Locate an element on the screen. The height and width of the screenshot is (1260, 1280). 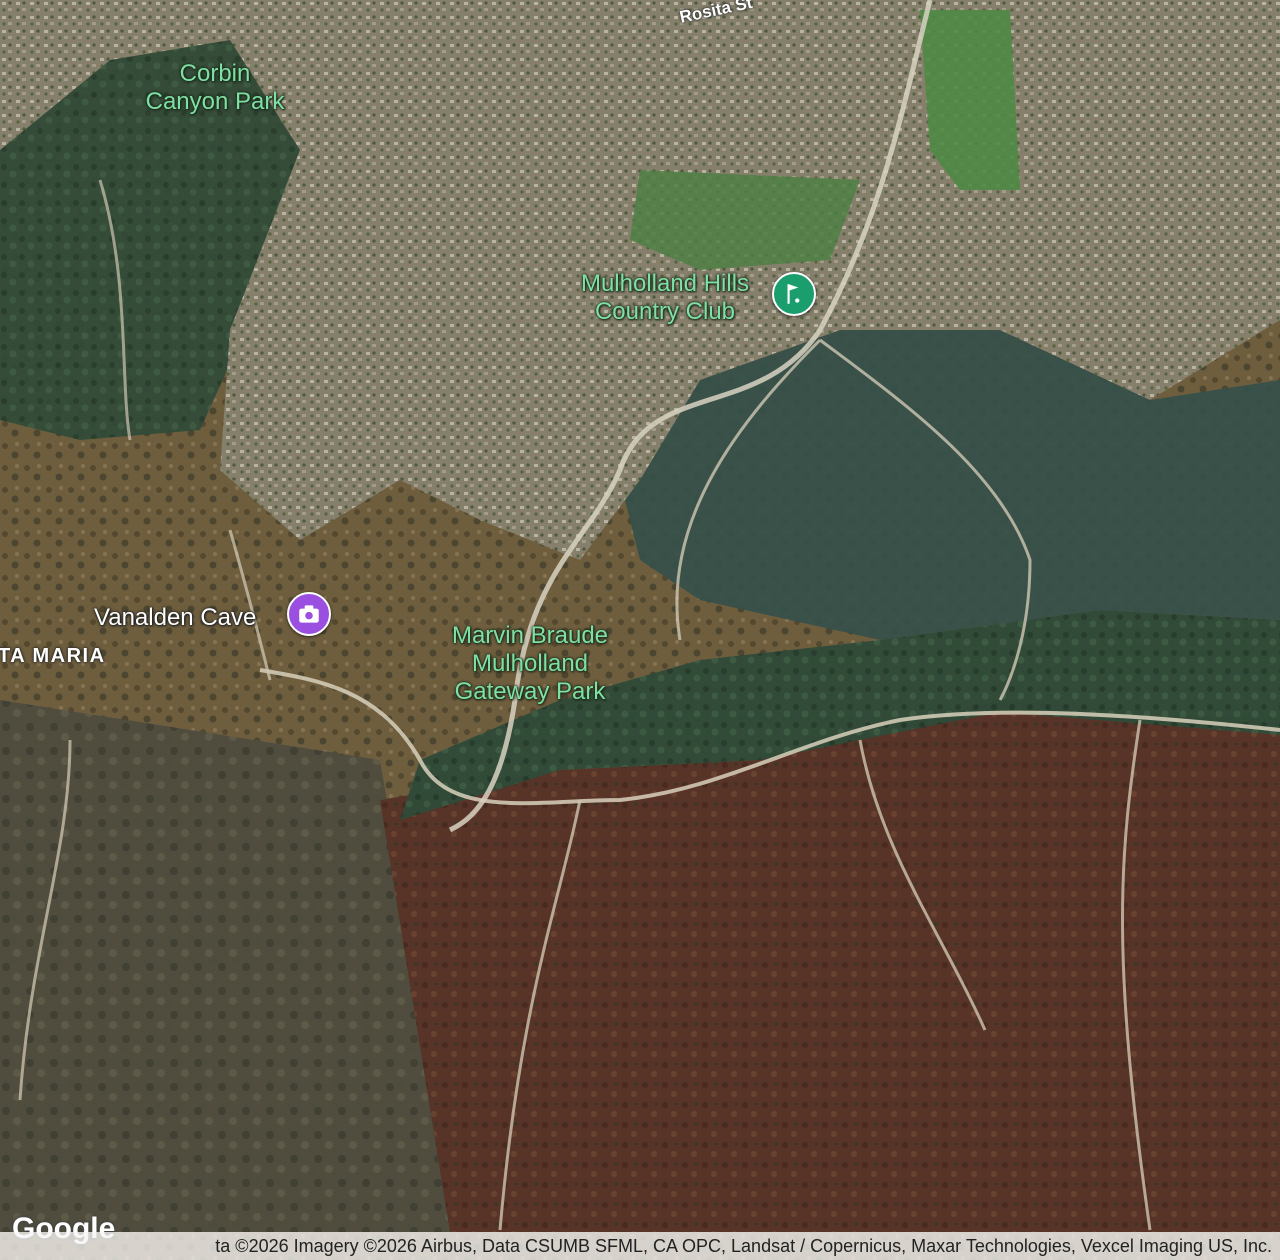
place-label-line: Mulholland Hills is located at coordinates (665, 283).